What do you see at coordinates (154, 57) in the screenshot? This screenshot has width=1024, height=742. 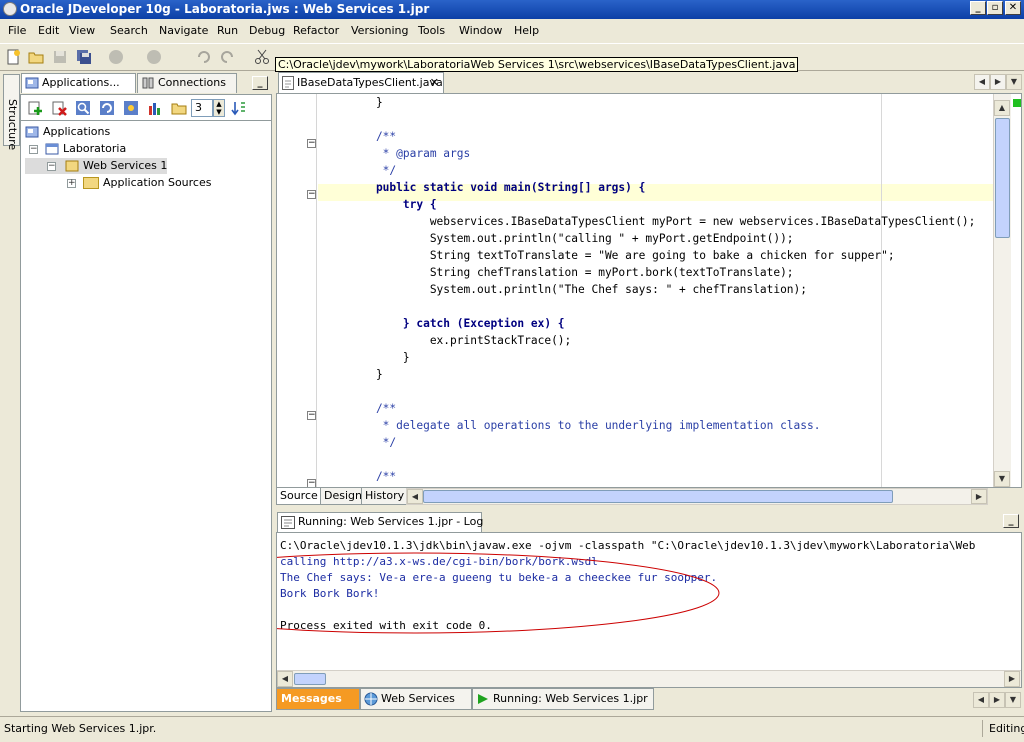 I see `forward-icon` at bounding box center [154, 57].